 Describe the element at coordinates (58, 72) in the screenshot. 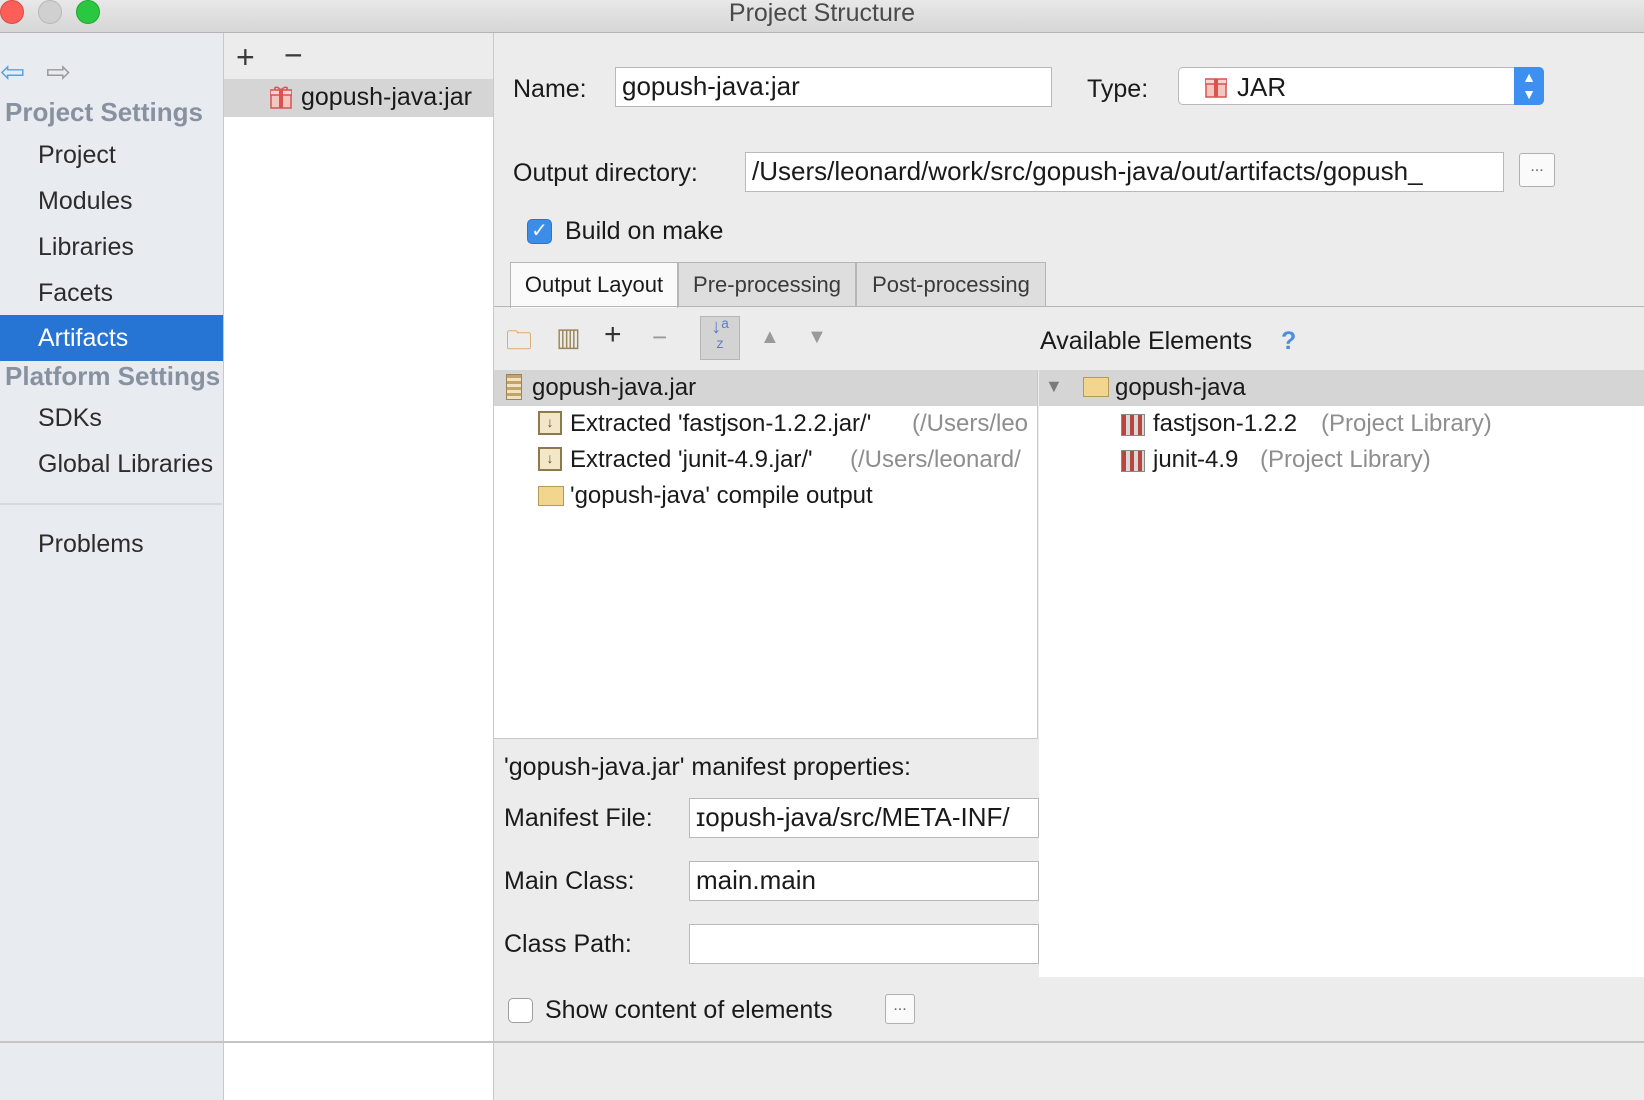

I see `forward-arrow-icon: ⇨` at that location.